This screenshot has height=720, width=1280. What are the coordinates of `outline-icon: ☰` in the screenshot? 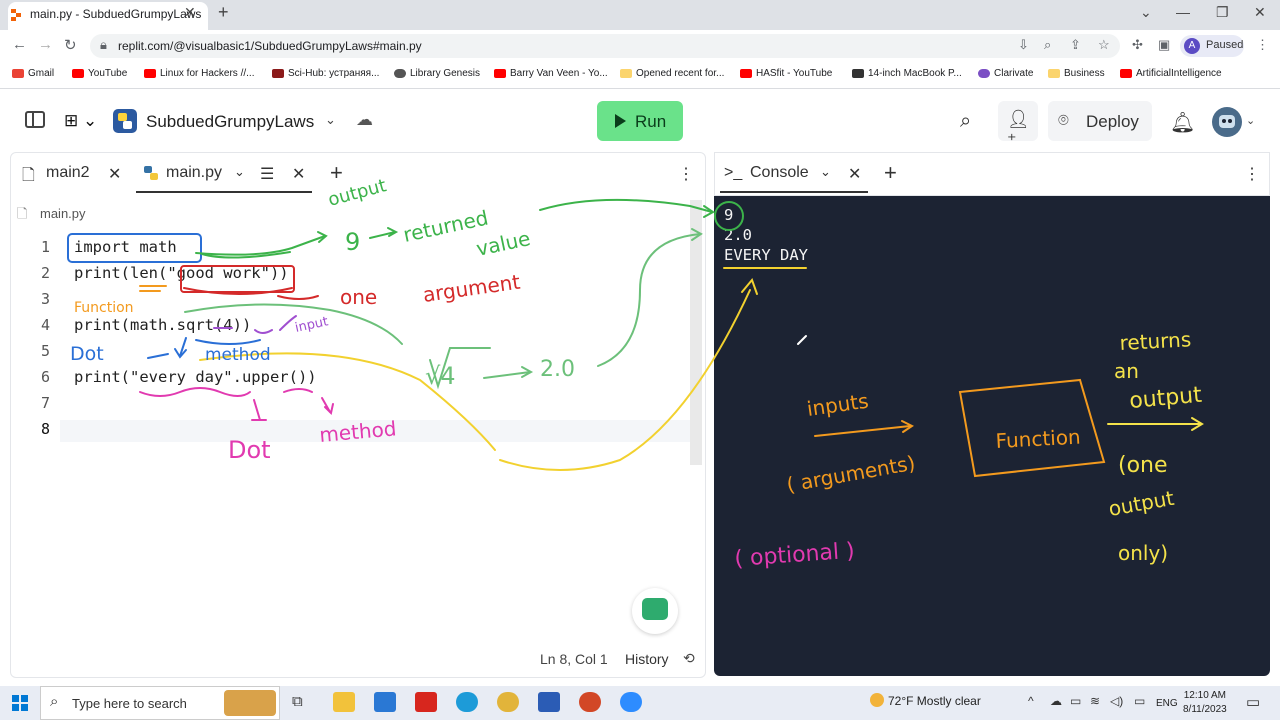 It's located at (267, 174).